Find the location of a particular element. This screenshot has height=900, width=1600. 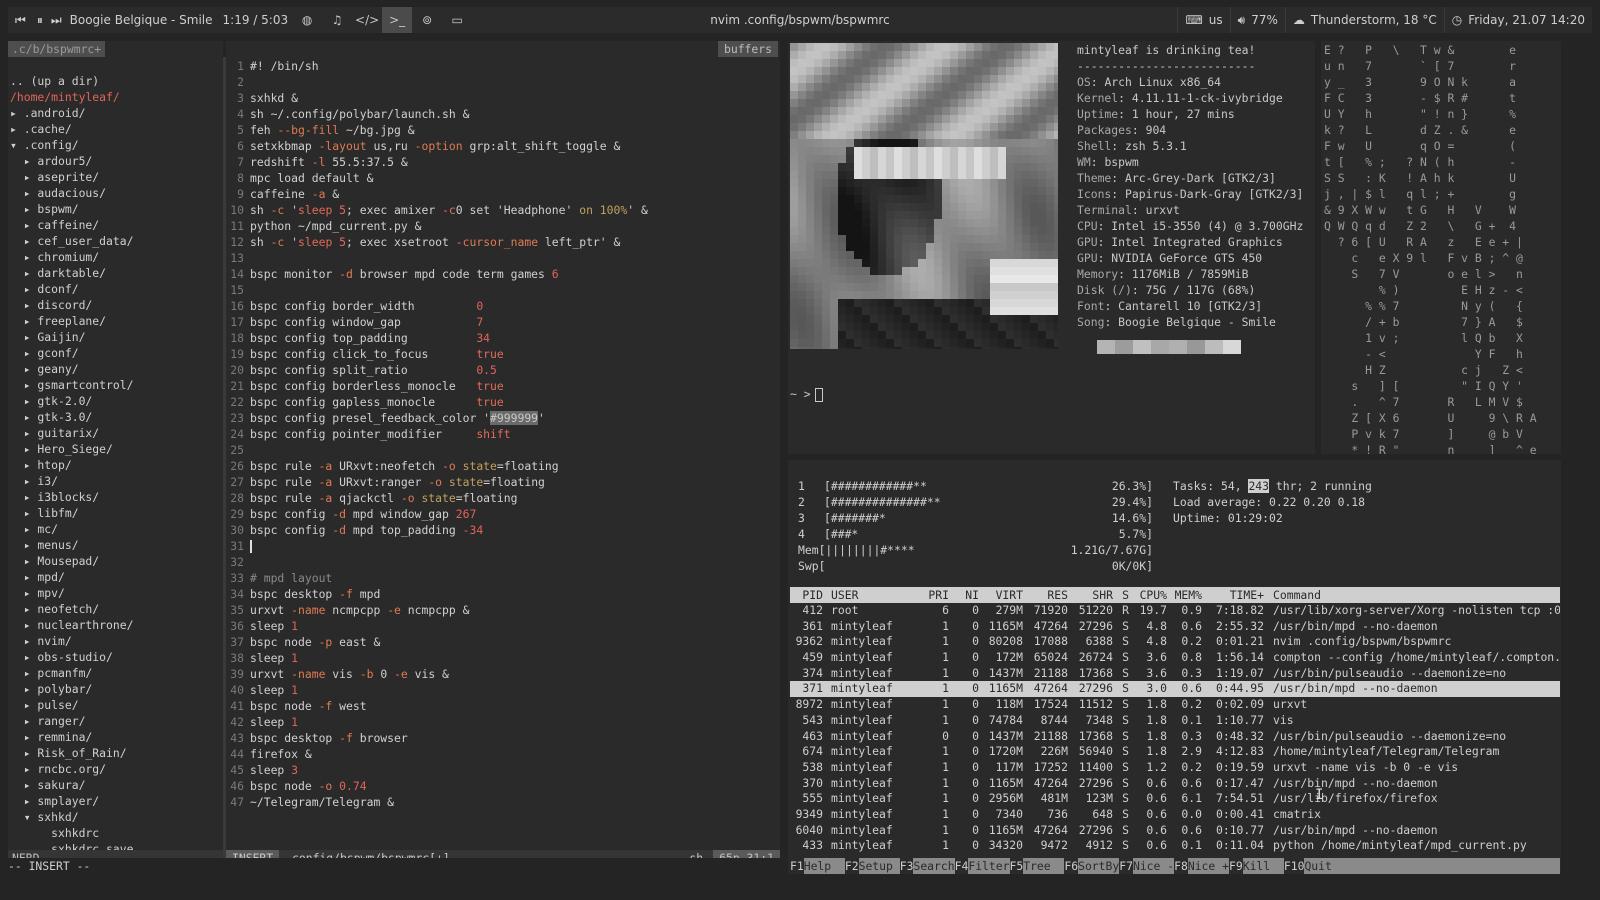

fkey-label: SortBy is located at coordinates (1099, 866).